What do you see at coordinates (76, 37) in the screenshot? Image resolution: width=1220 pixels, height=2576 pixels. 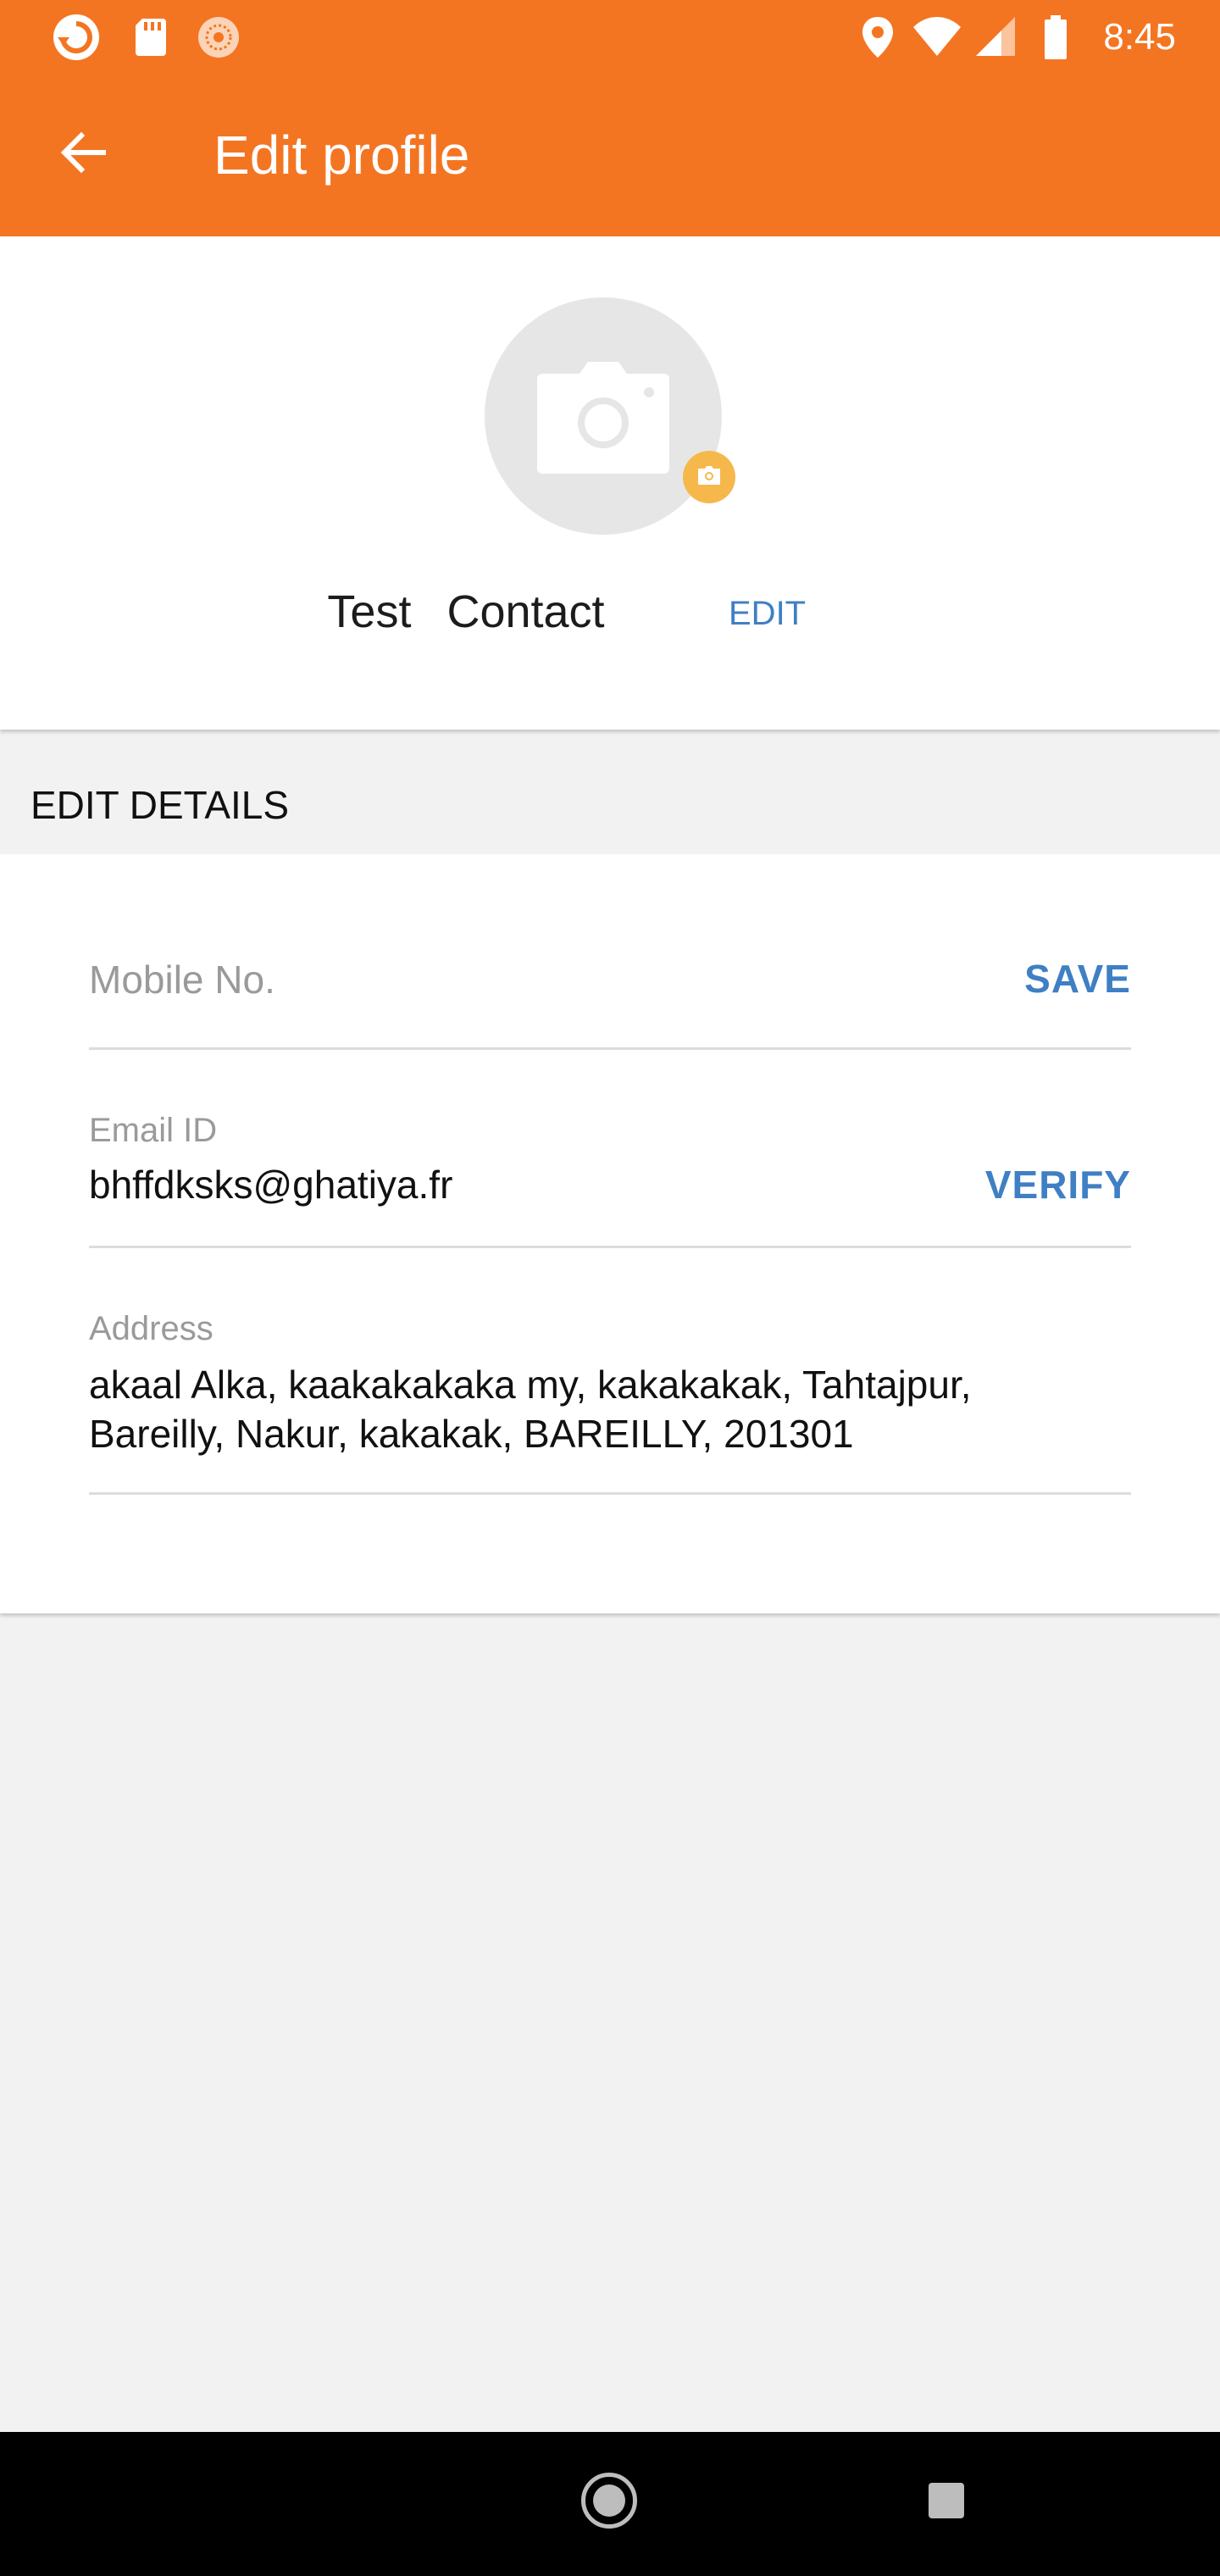 I see `app-refresh-icon` at bounding box center [76, 37].